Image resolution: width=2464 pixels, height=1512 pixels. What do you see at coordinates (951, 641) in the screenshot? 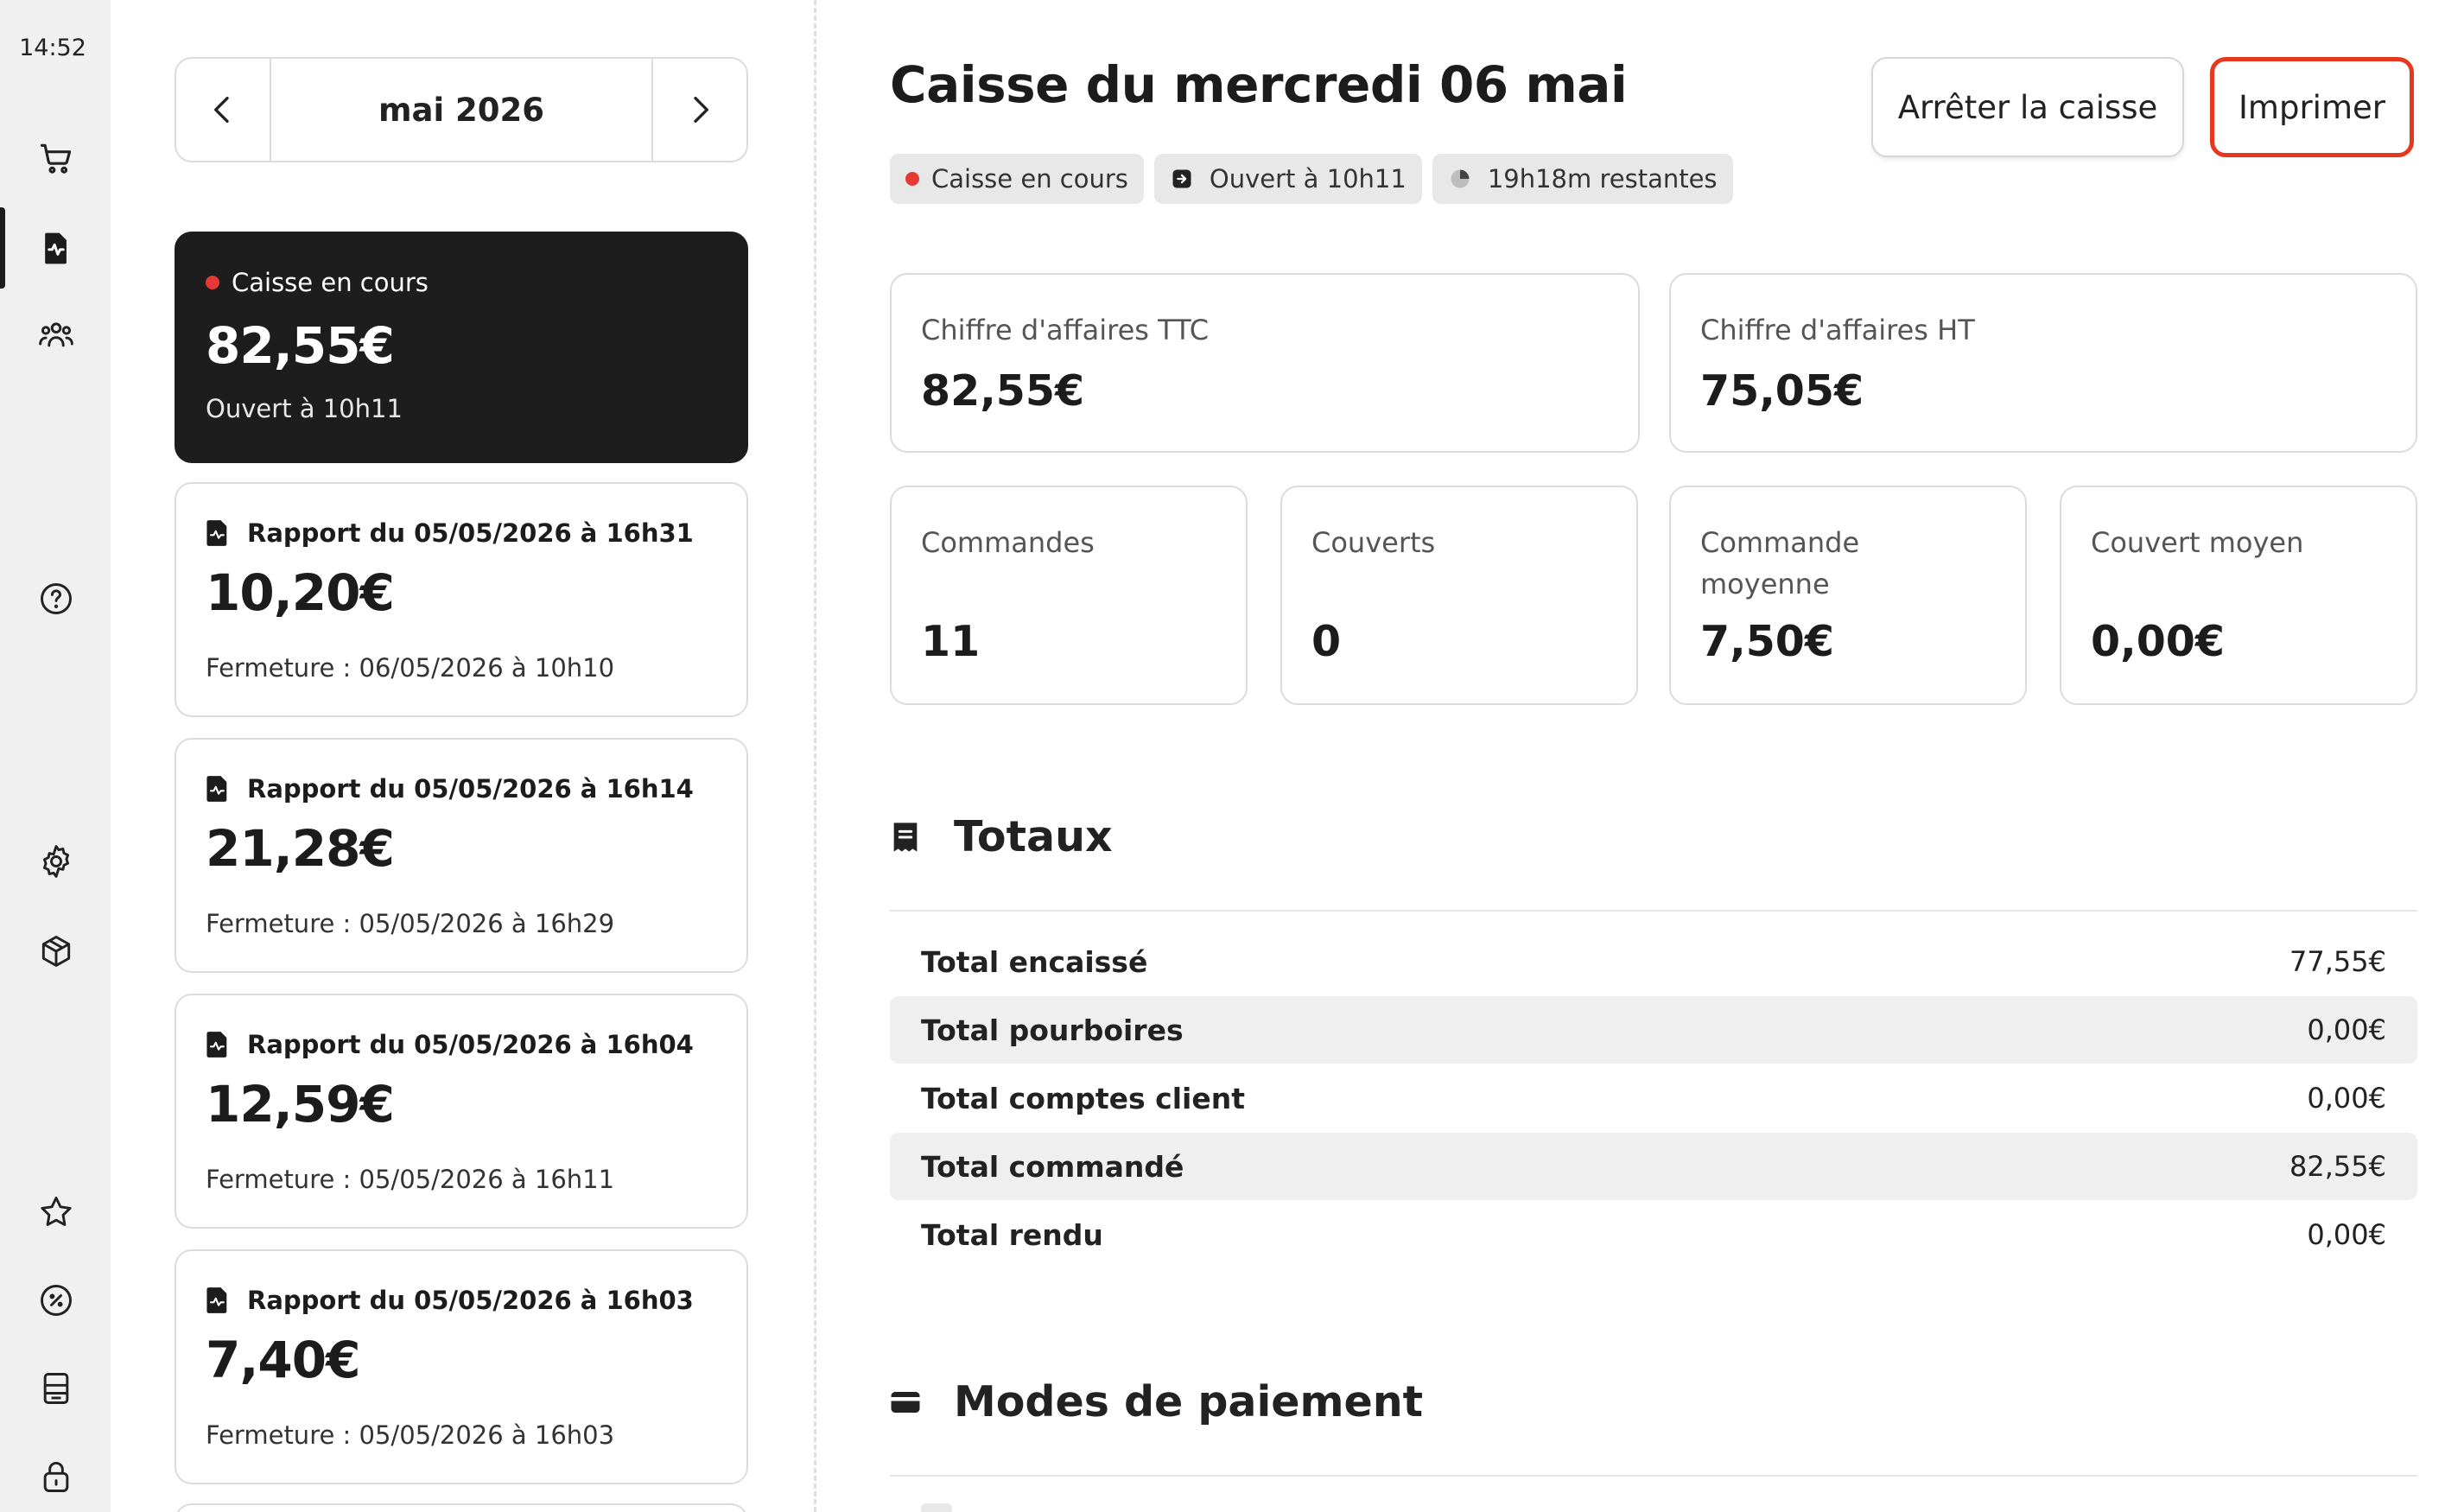
I see `stat-value: 11` at bounding box center [951, 641].